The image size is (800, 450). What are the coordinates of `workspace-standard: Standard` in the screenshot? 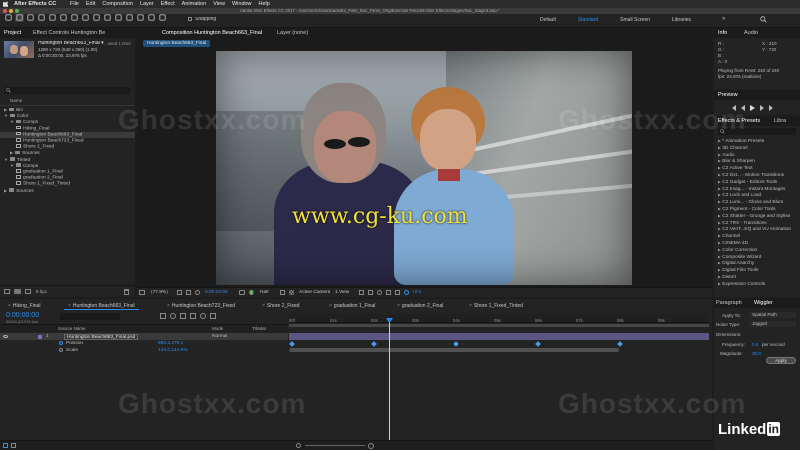 It's located at (588, 20).